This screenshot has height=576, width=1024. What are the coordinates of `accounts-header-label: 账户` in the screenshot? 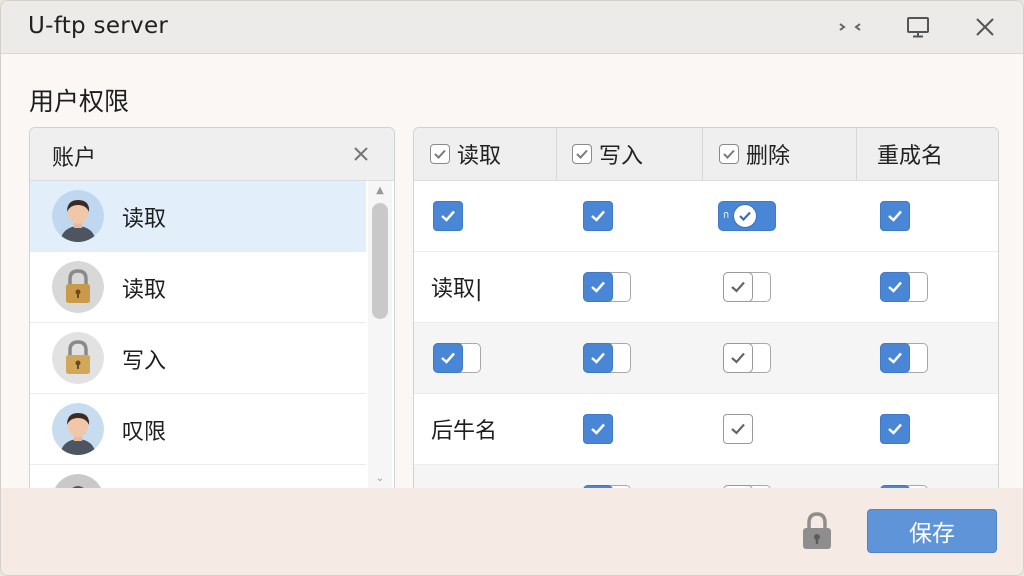 It's located at (74, 158).